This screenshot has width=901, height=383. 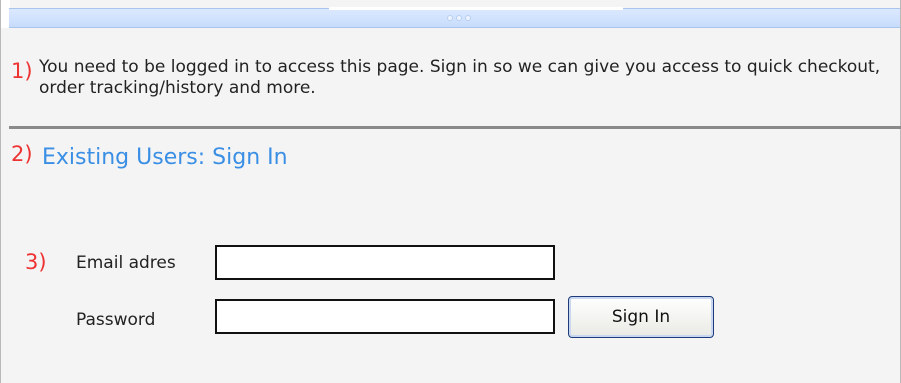 I want to click on password-field, so click(x=385, y=316).